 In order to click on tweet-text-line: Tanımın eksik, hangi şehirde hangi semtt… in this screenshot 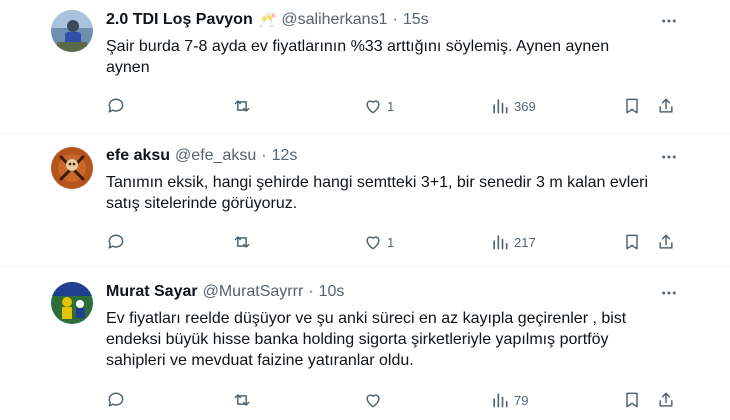, I will do `click(377, 182)`.